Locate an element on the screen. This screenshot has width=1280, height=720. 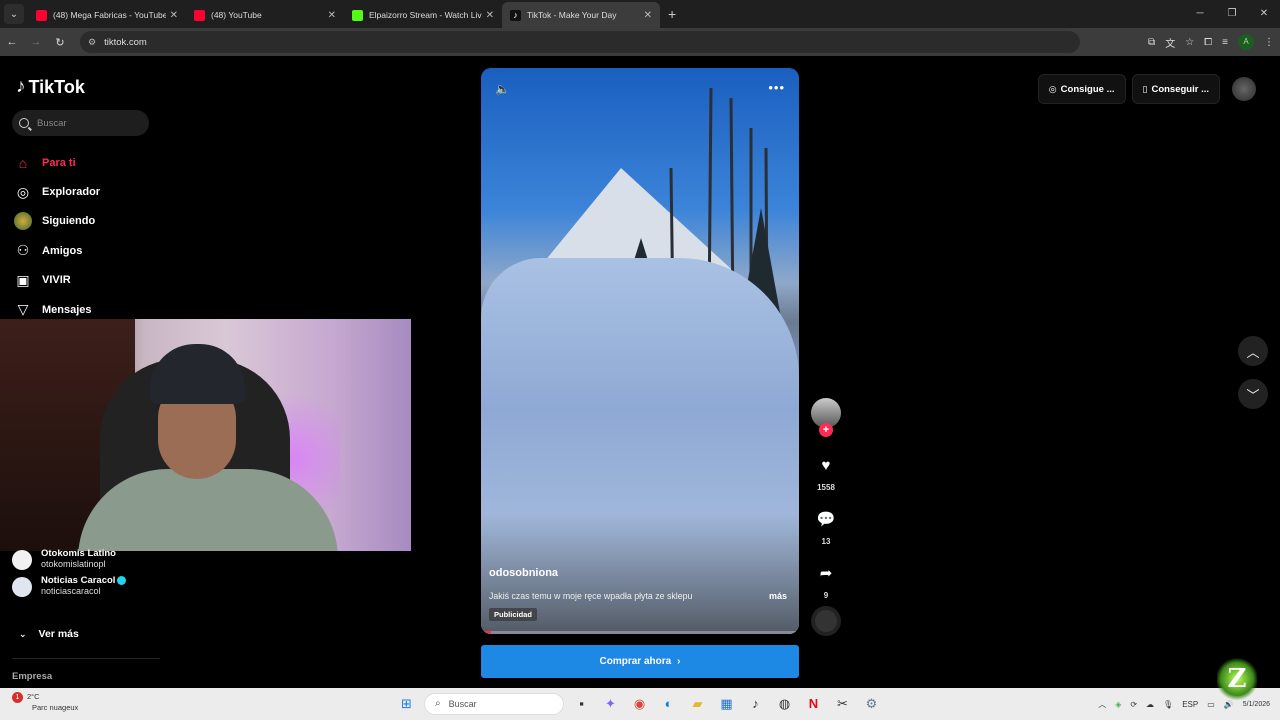
tiktok-favicon-icon: ♪ is located at coordinates (515, 15).